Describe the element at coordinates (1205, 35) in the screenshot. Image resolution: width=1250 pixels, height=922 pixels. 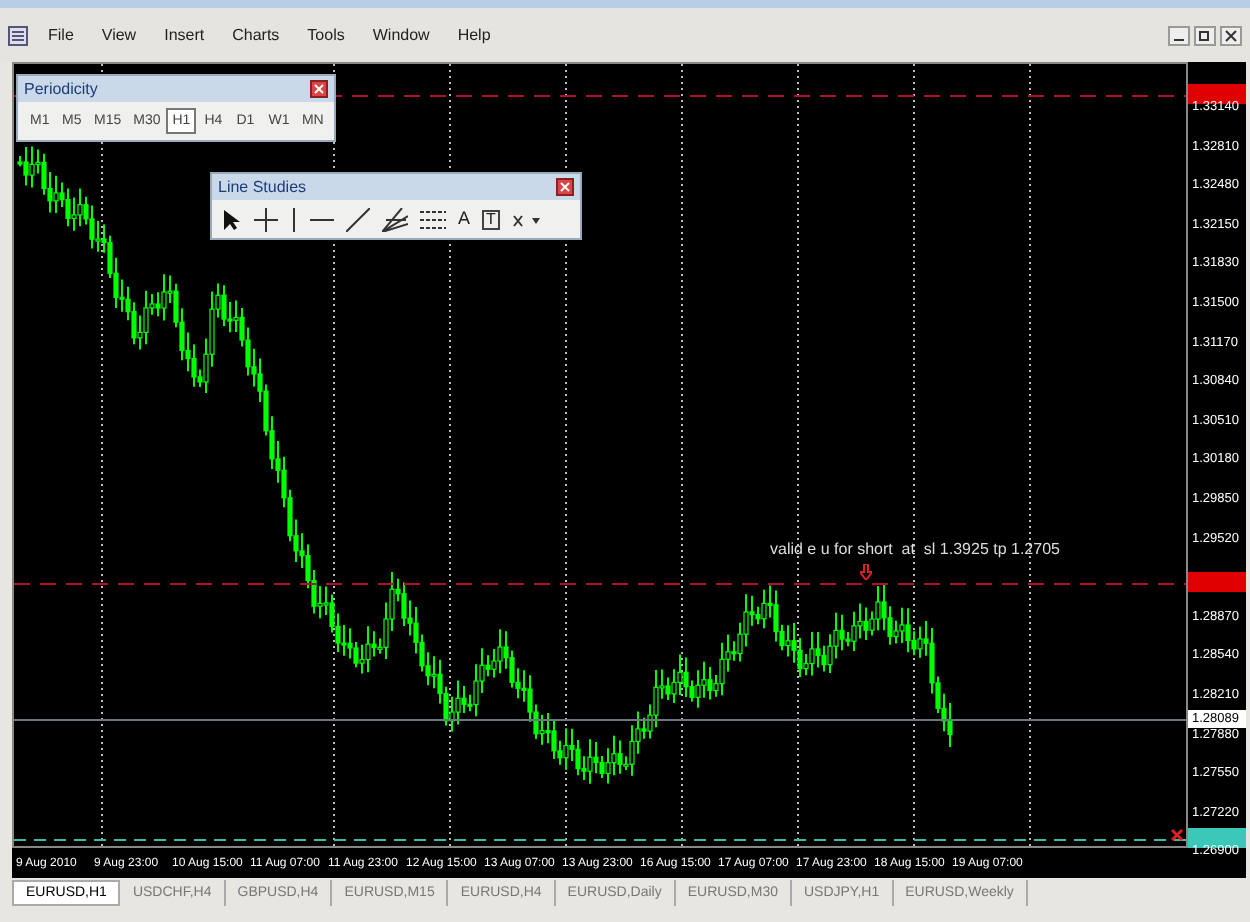
I see `restore-icon` at that location.